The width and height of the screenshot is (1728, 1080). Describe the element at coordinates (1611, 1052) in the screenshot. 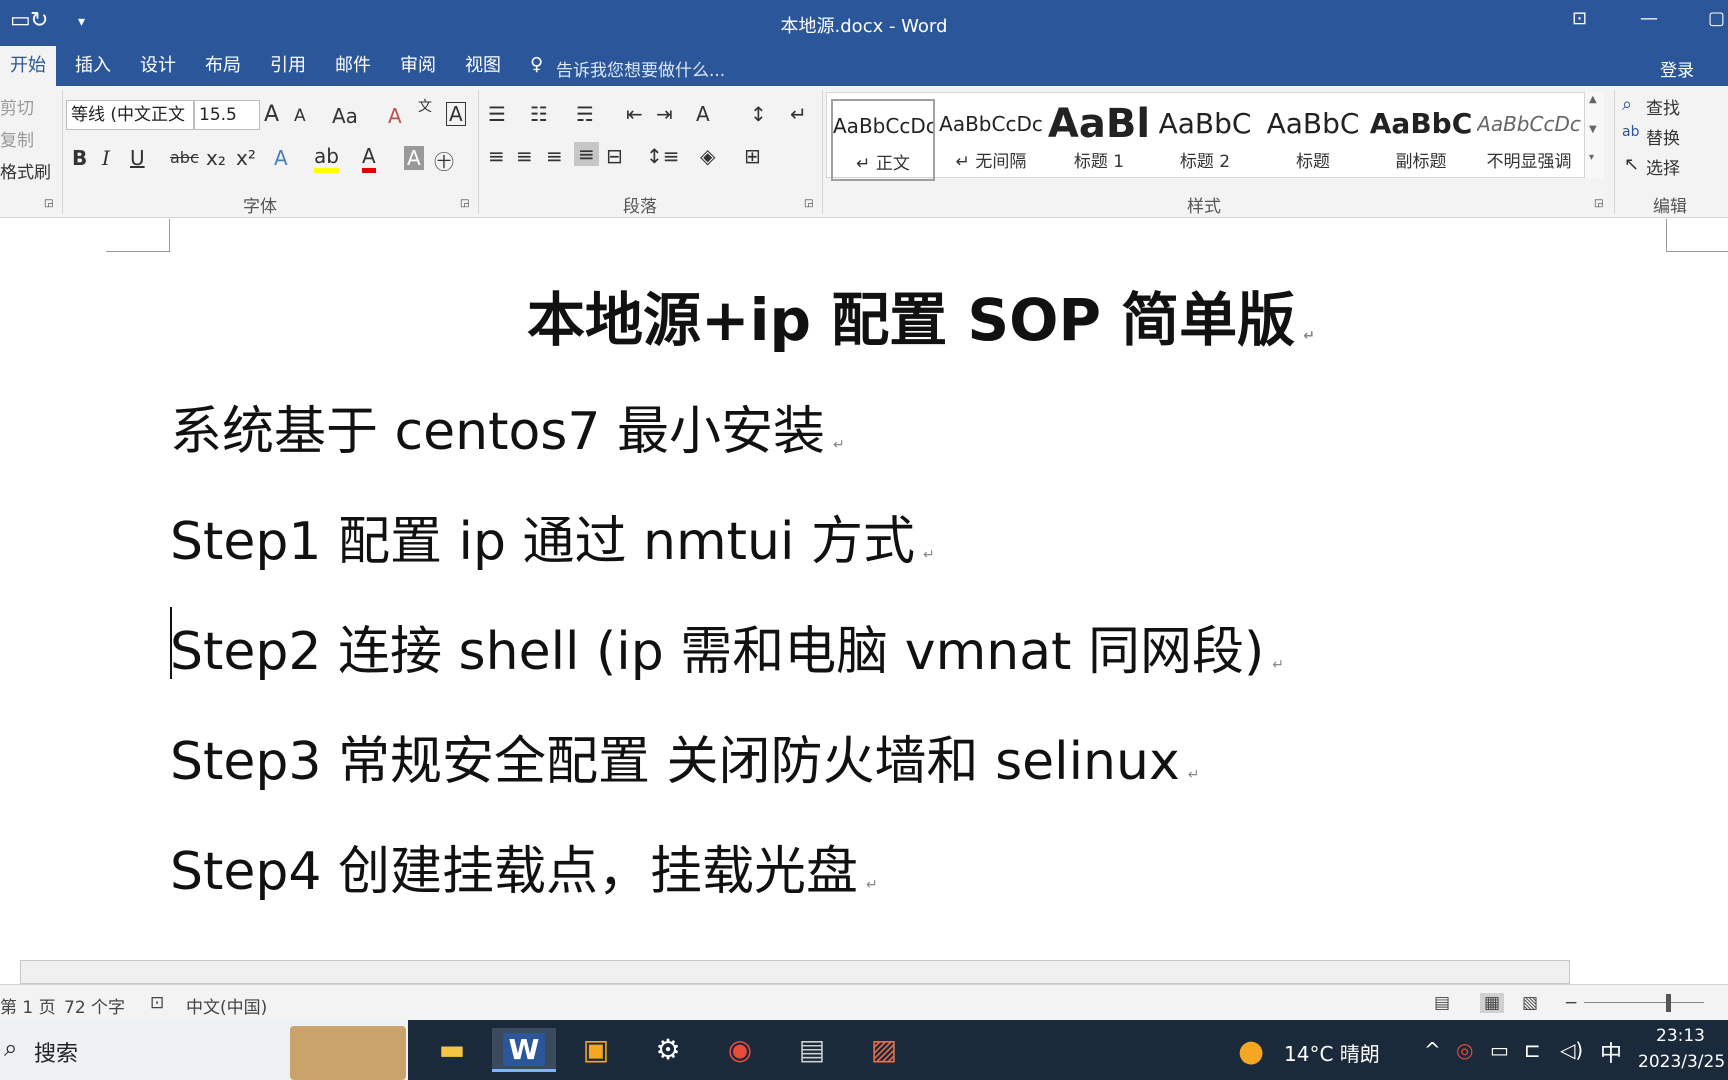

I see `ime-indicator: 中` at that location.